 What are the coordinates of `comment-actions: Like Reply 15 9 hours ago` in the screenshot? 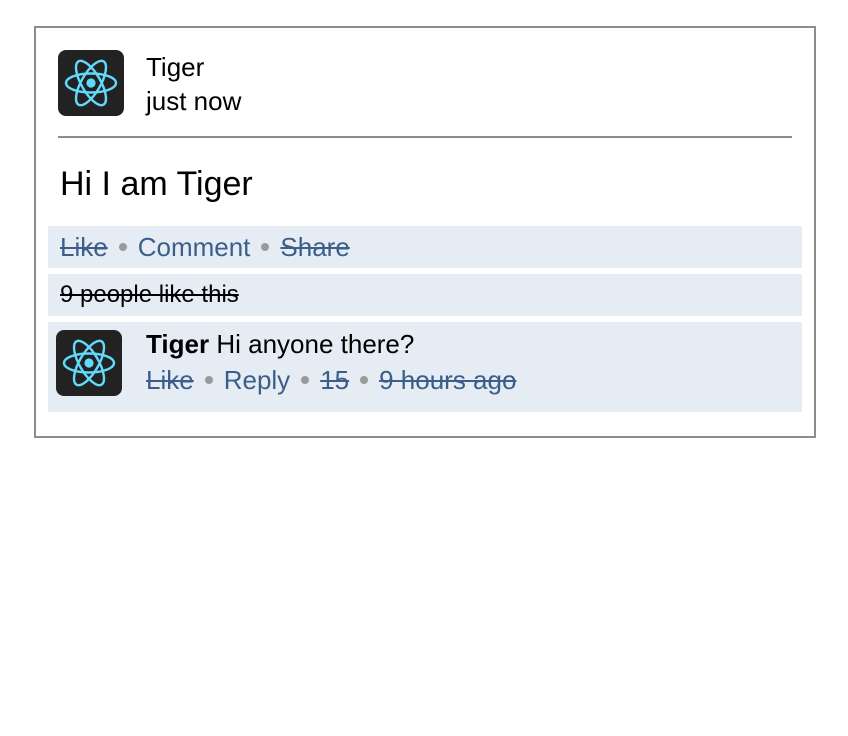 It's located at (331, 380).